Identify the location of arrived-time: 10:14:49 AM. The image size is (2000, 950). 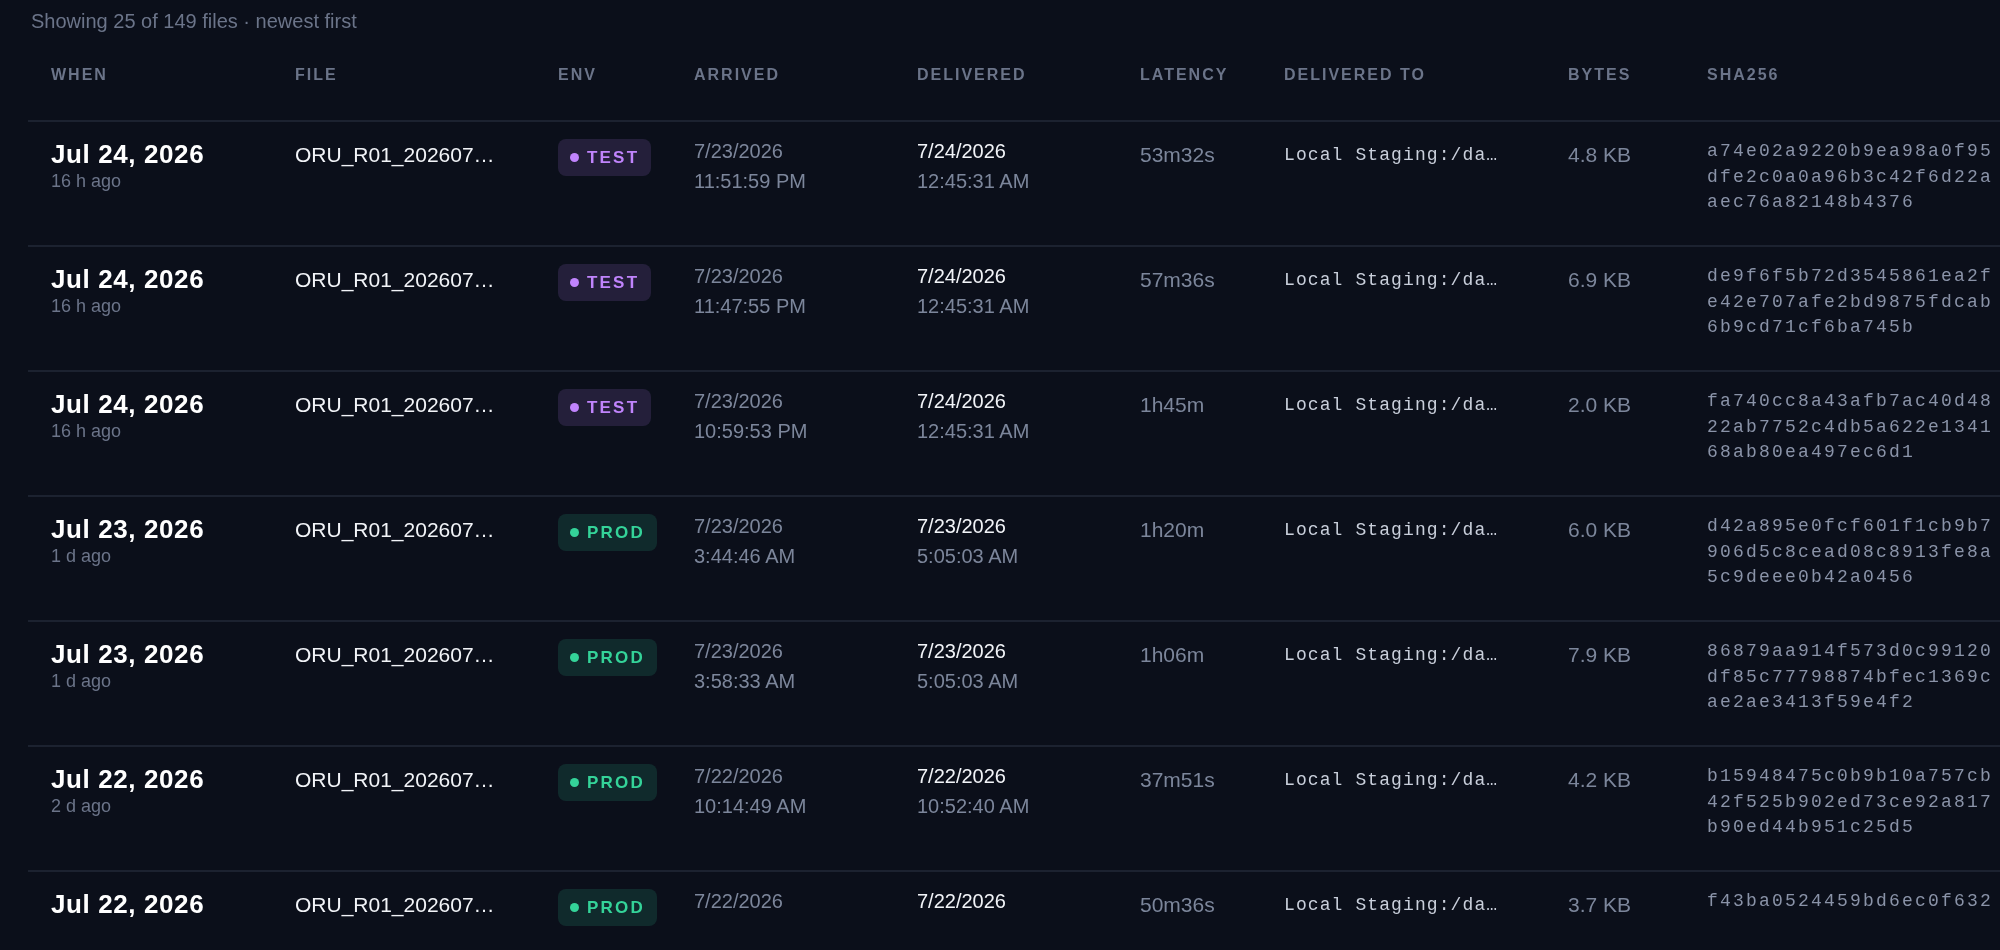
(750, 806).